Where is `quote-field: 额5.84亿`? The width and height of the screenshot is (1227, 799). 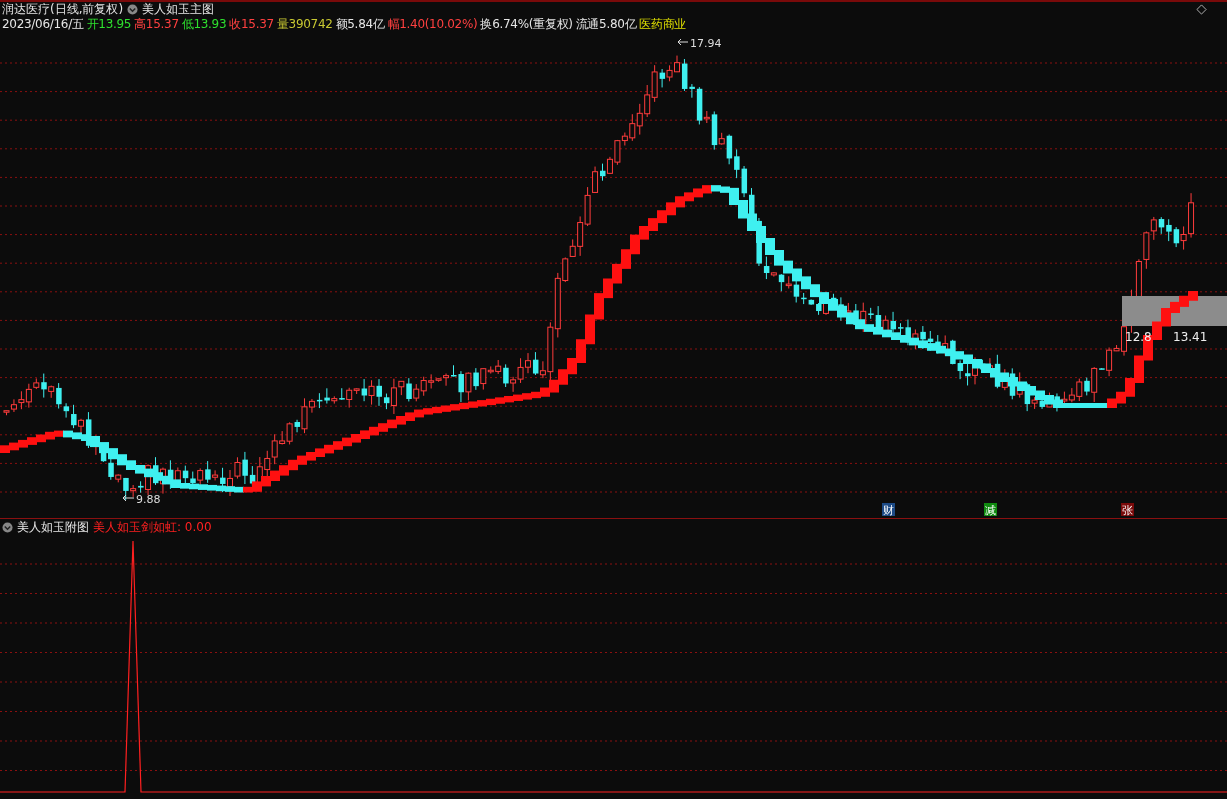 quote-field: 额5.84亿 is located at coordinates (360, 24).